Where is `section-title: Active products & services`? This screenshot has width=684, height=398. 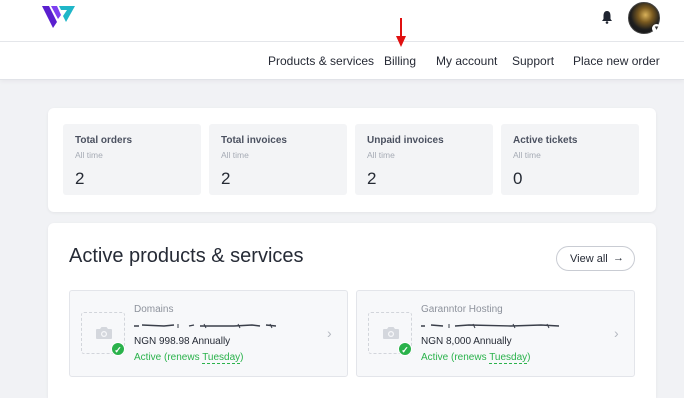 section-title: Active products & services is located at coordinates (186, 256).